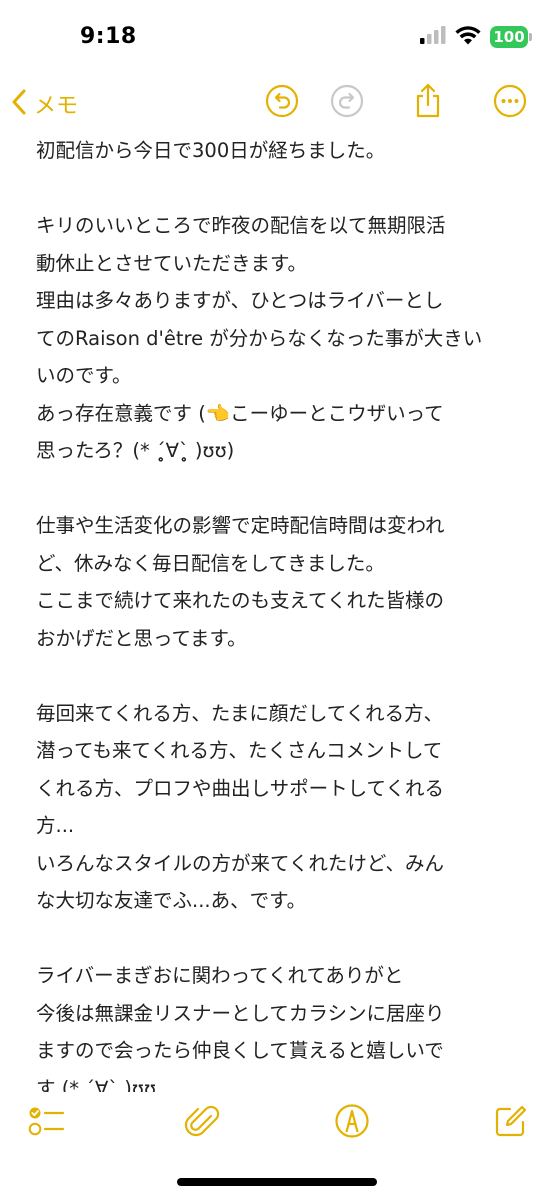  I want to click on more-button, so click(510, 103).